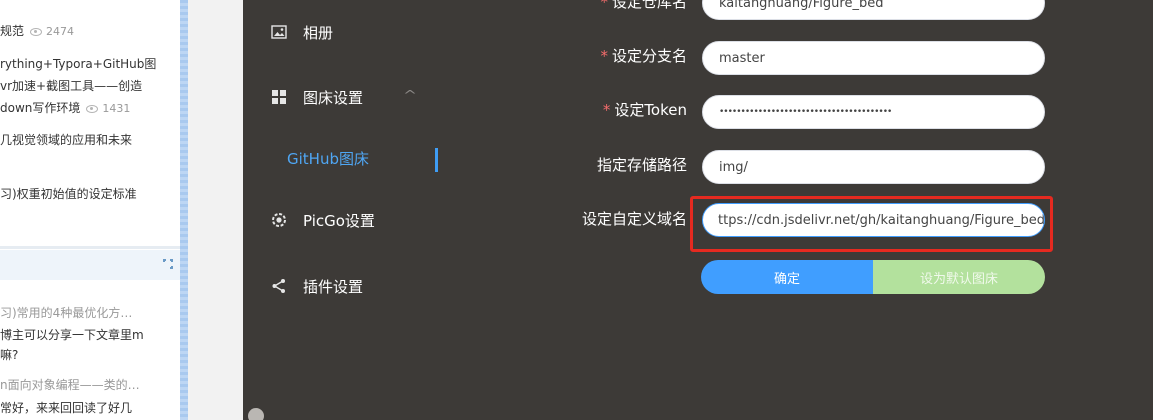 The height and width of the screenshot is (420, 1153). I want to click on set-default-button: 设为默认图床, so click(959, 277).